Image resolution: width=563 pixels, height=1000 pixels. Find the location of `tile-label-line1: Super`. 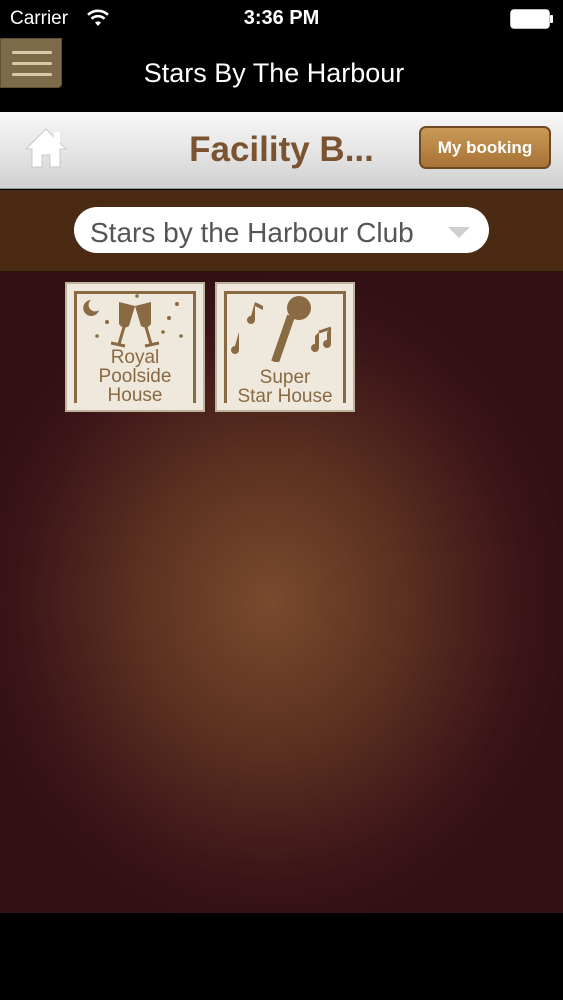

tile-label-line1: Super is located at coordinates (285, 377).